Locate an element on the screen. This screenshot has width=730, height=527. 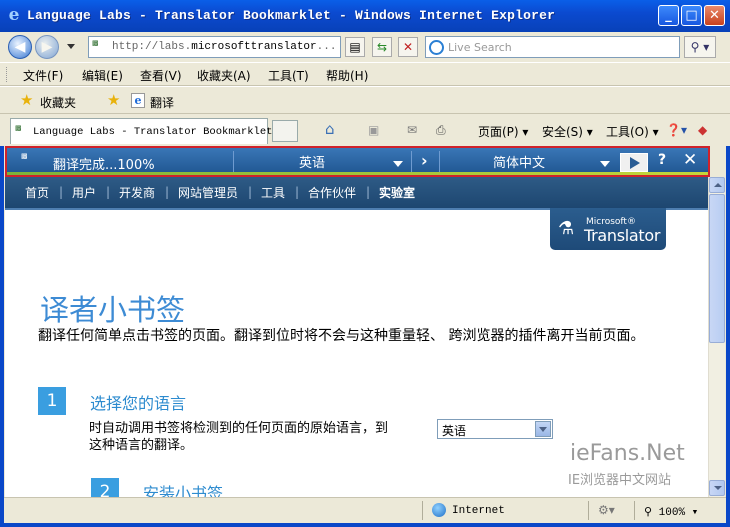
menu-tools: 工具(T) is located at coordinates (288, 75).